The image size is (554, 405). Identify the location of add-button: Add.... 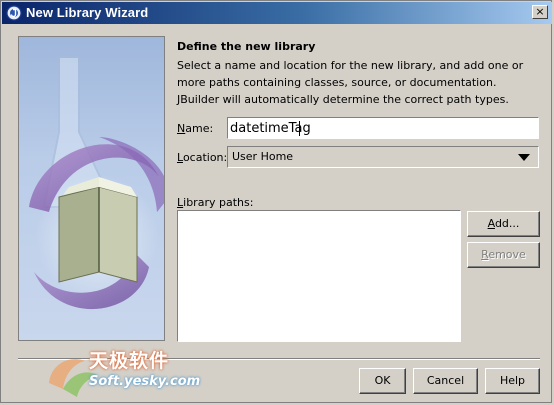
(503, 224).